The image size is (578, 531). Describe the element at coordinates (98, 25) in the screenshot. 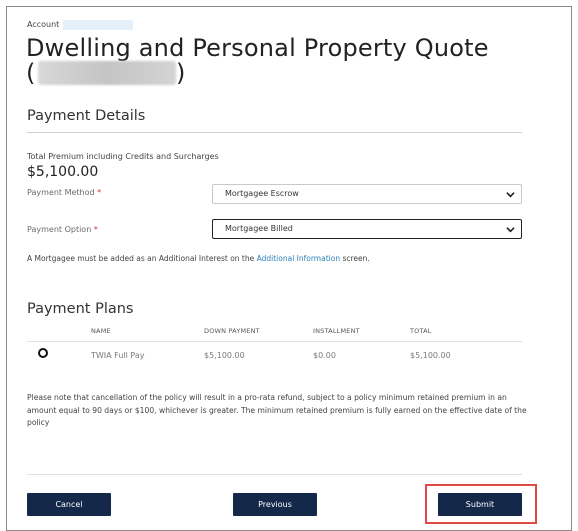

I see `account-number-redacted` at that location.